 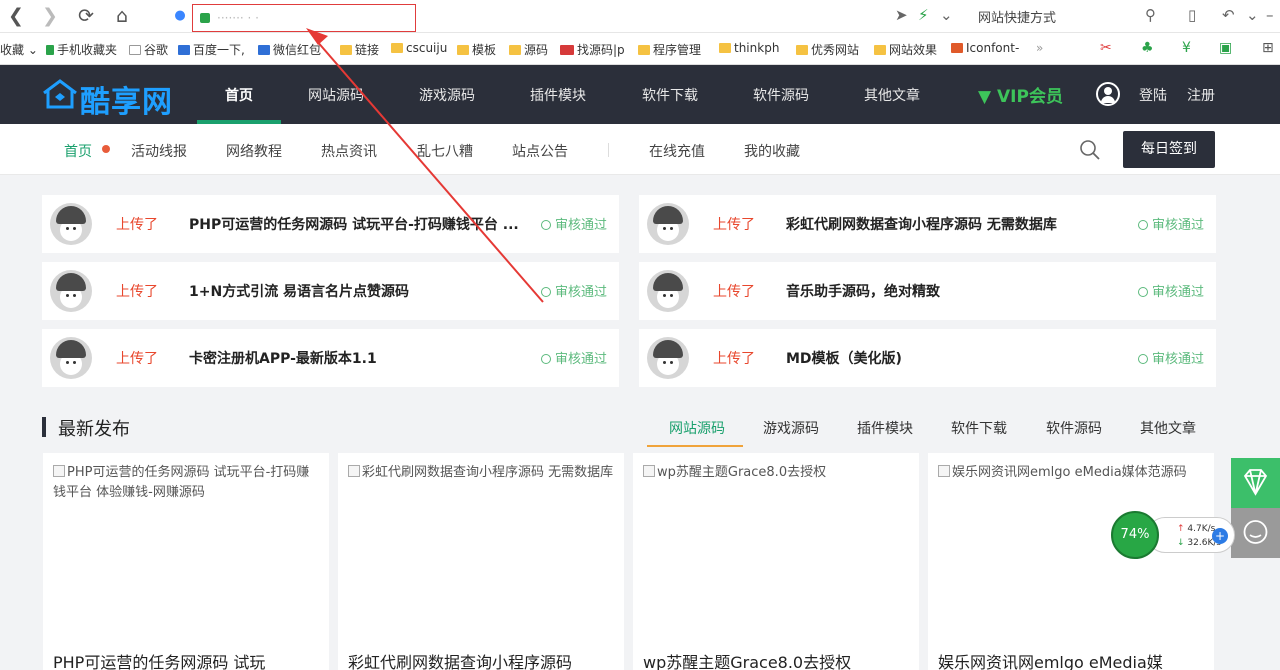 What do you see at coordinates (1270, 15) in the screenshot?
I see `minimize-icon: –` at bounding box center [1270, 15].